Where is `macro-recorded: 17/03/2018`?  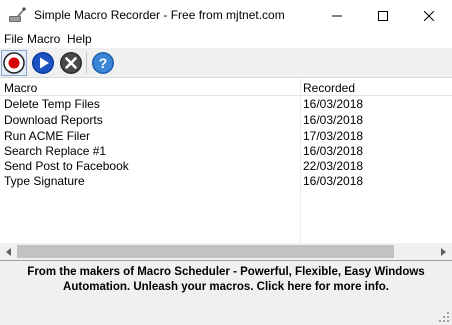
macro-recorded: 17/03/2018 is located at coordinates (333, 136).